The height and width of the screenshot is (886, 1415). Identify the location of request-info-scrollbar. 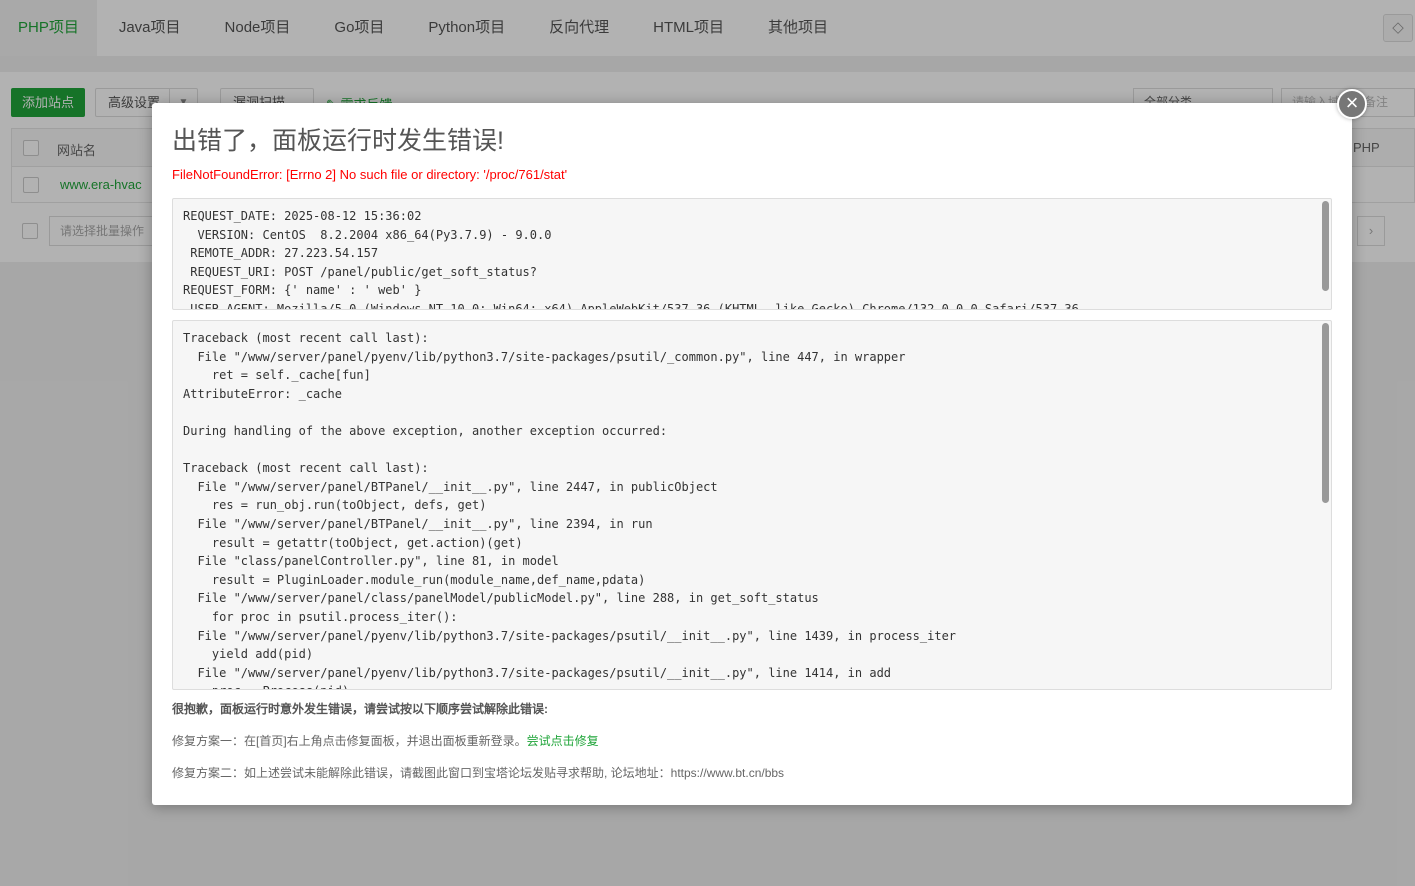
(1325, 246).